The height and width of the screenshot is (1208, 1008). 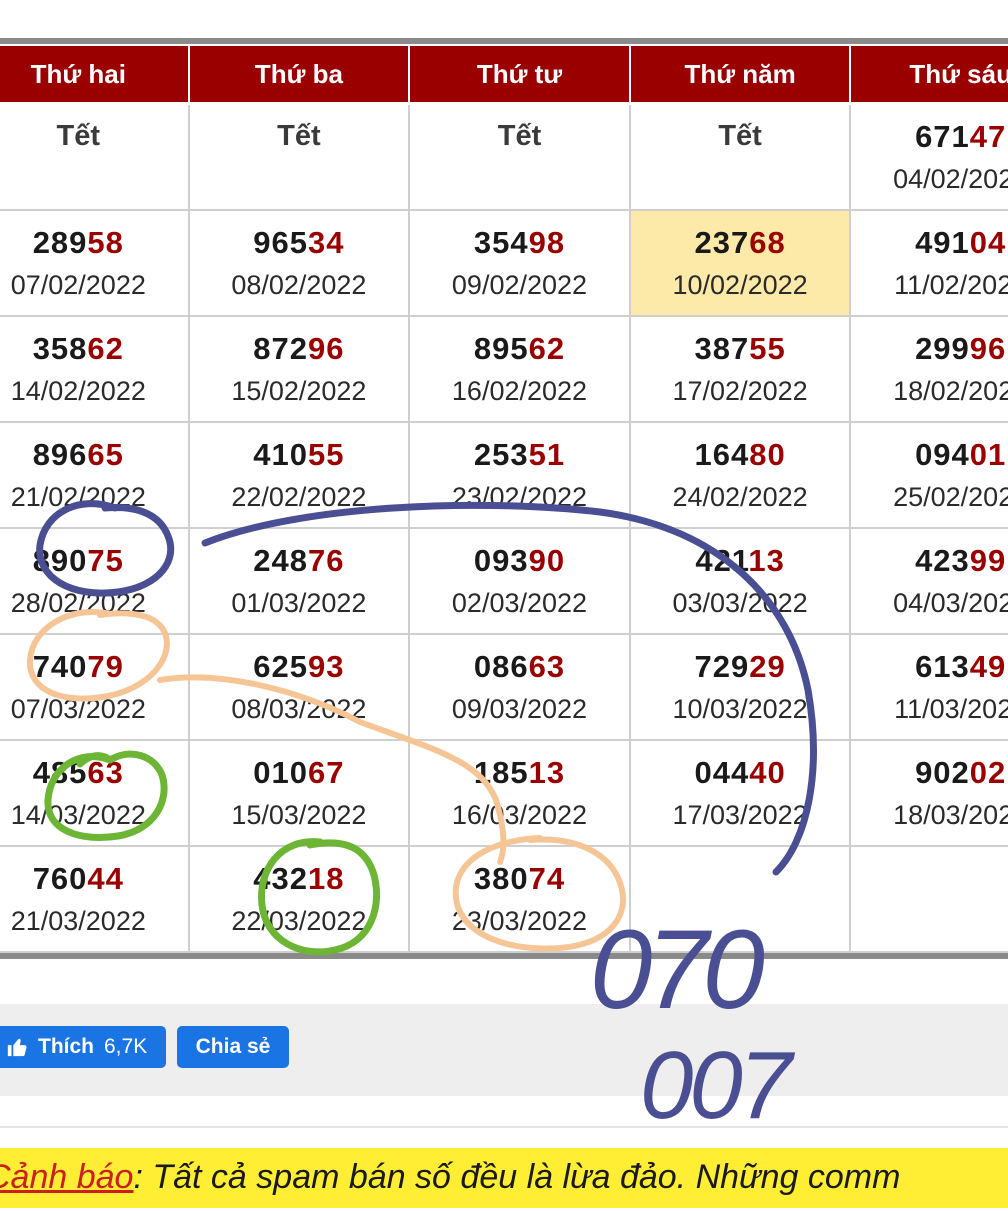 I want to click on result-number-head: 010, so click(x=281, y=772).